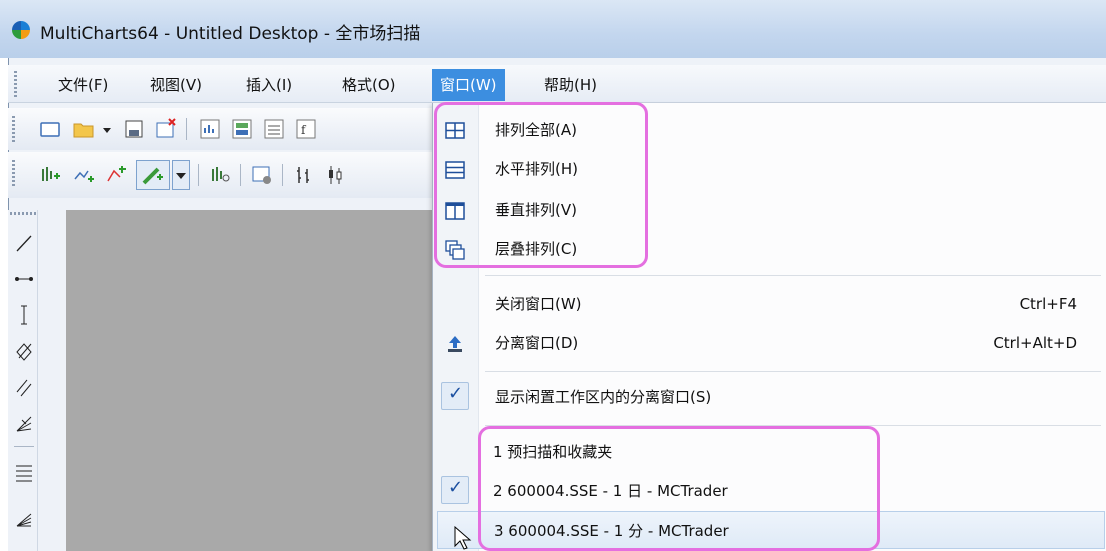 The image size is (1106, 551). Describe the element at coordinates (15, 84) in the screenshot. I see `menubar-grip` at that location.